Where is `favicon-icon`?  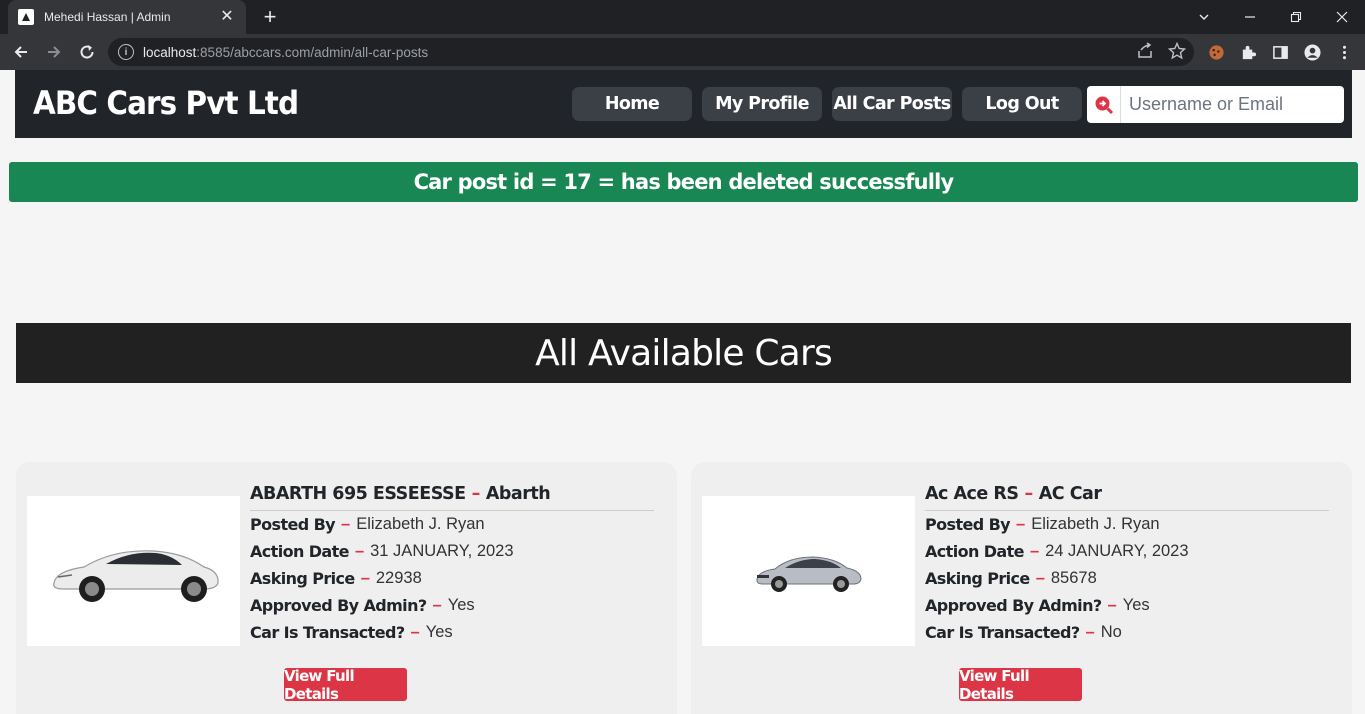
favicon-icon is located at coordinates (26, 17).